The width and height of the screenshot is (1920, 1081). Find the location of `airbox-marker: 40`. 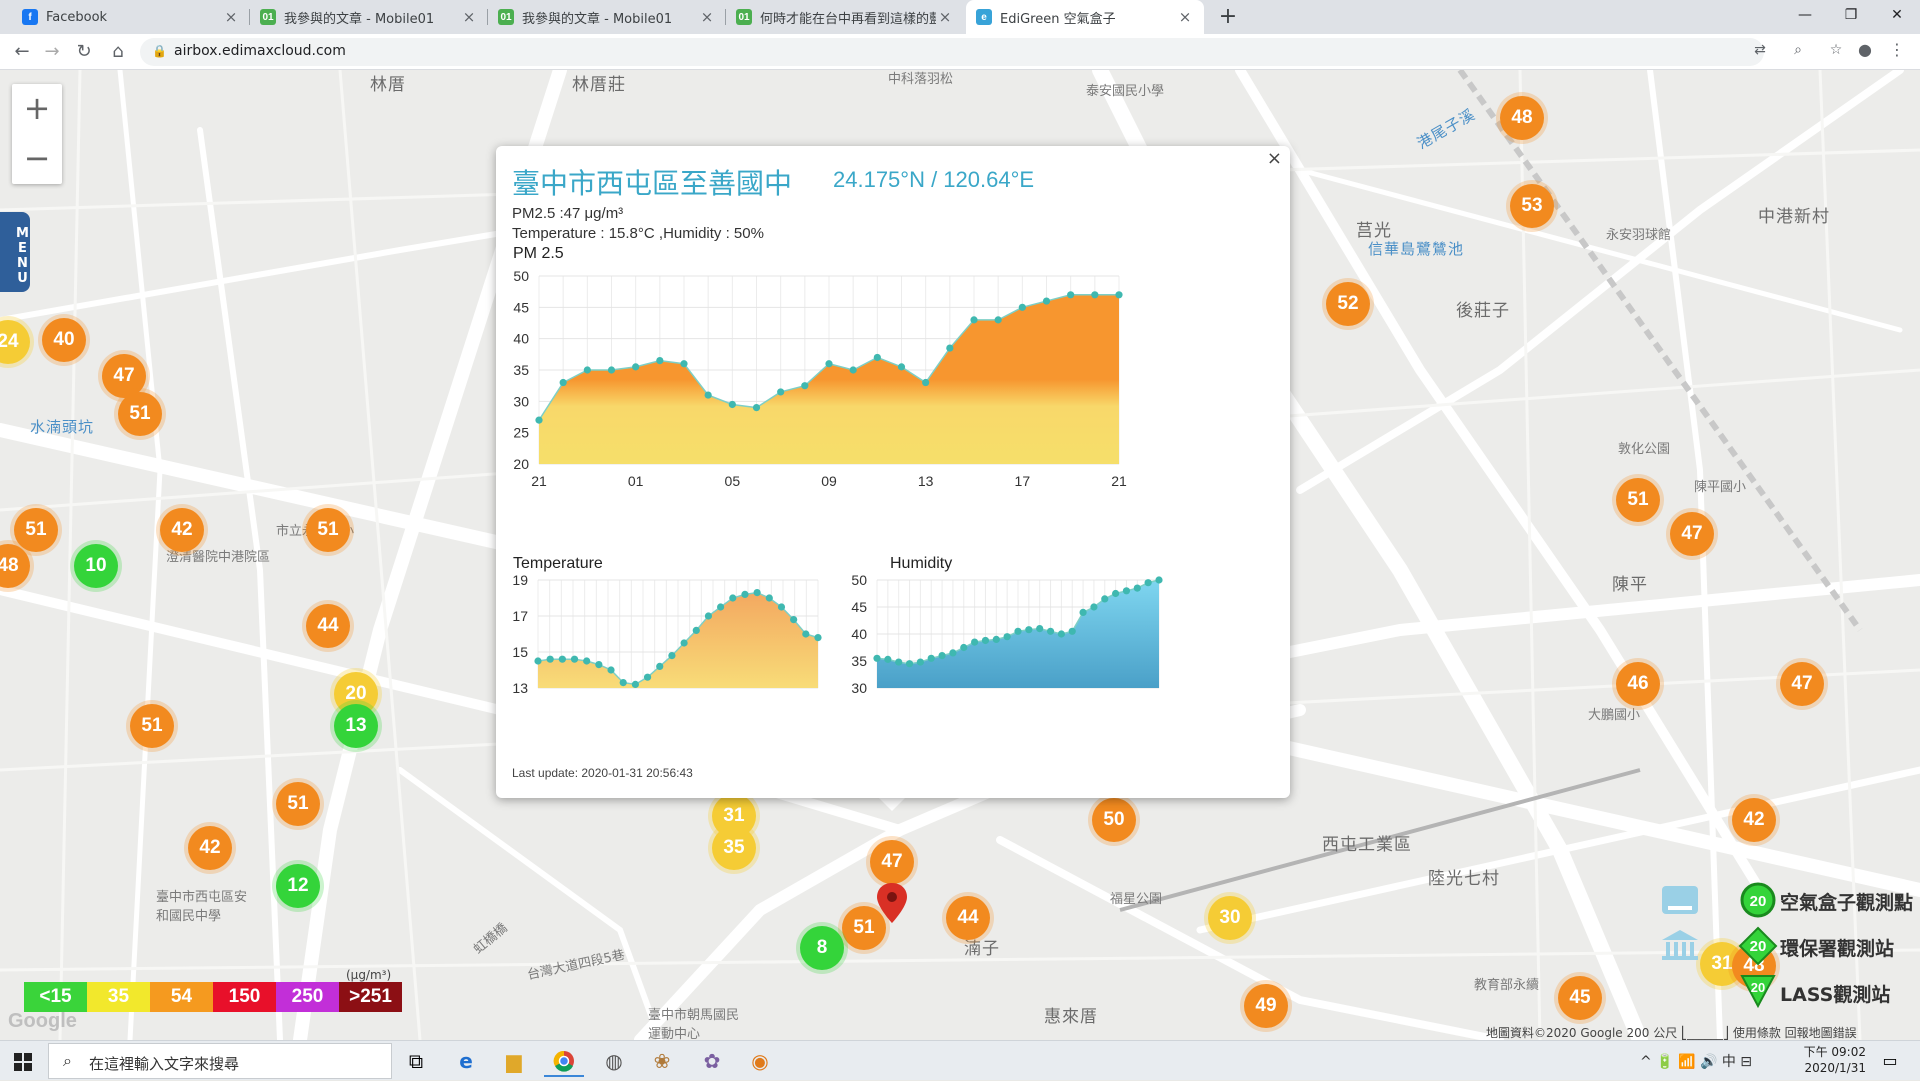

airbox-marker: 40 is located at coordinates (64, 340).